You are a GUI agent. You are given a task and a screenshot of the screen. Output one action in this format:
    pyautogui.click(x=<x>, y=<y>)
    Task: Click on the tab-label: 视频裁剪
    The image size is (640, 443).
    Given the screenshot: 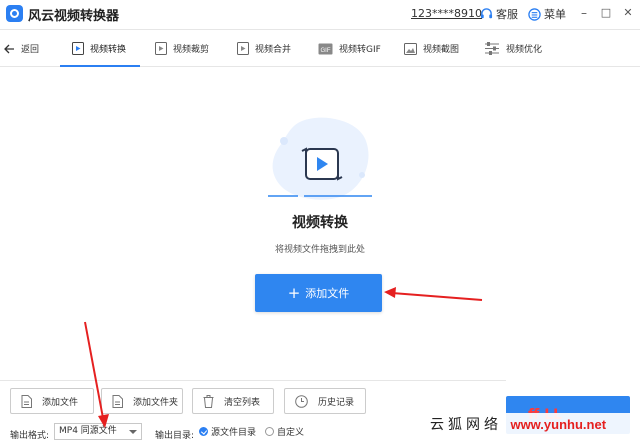 What is the action you would take?
    pyautogui.click(x=191, y=50)
    